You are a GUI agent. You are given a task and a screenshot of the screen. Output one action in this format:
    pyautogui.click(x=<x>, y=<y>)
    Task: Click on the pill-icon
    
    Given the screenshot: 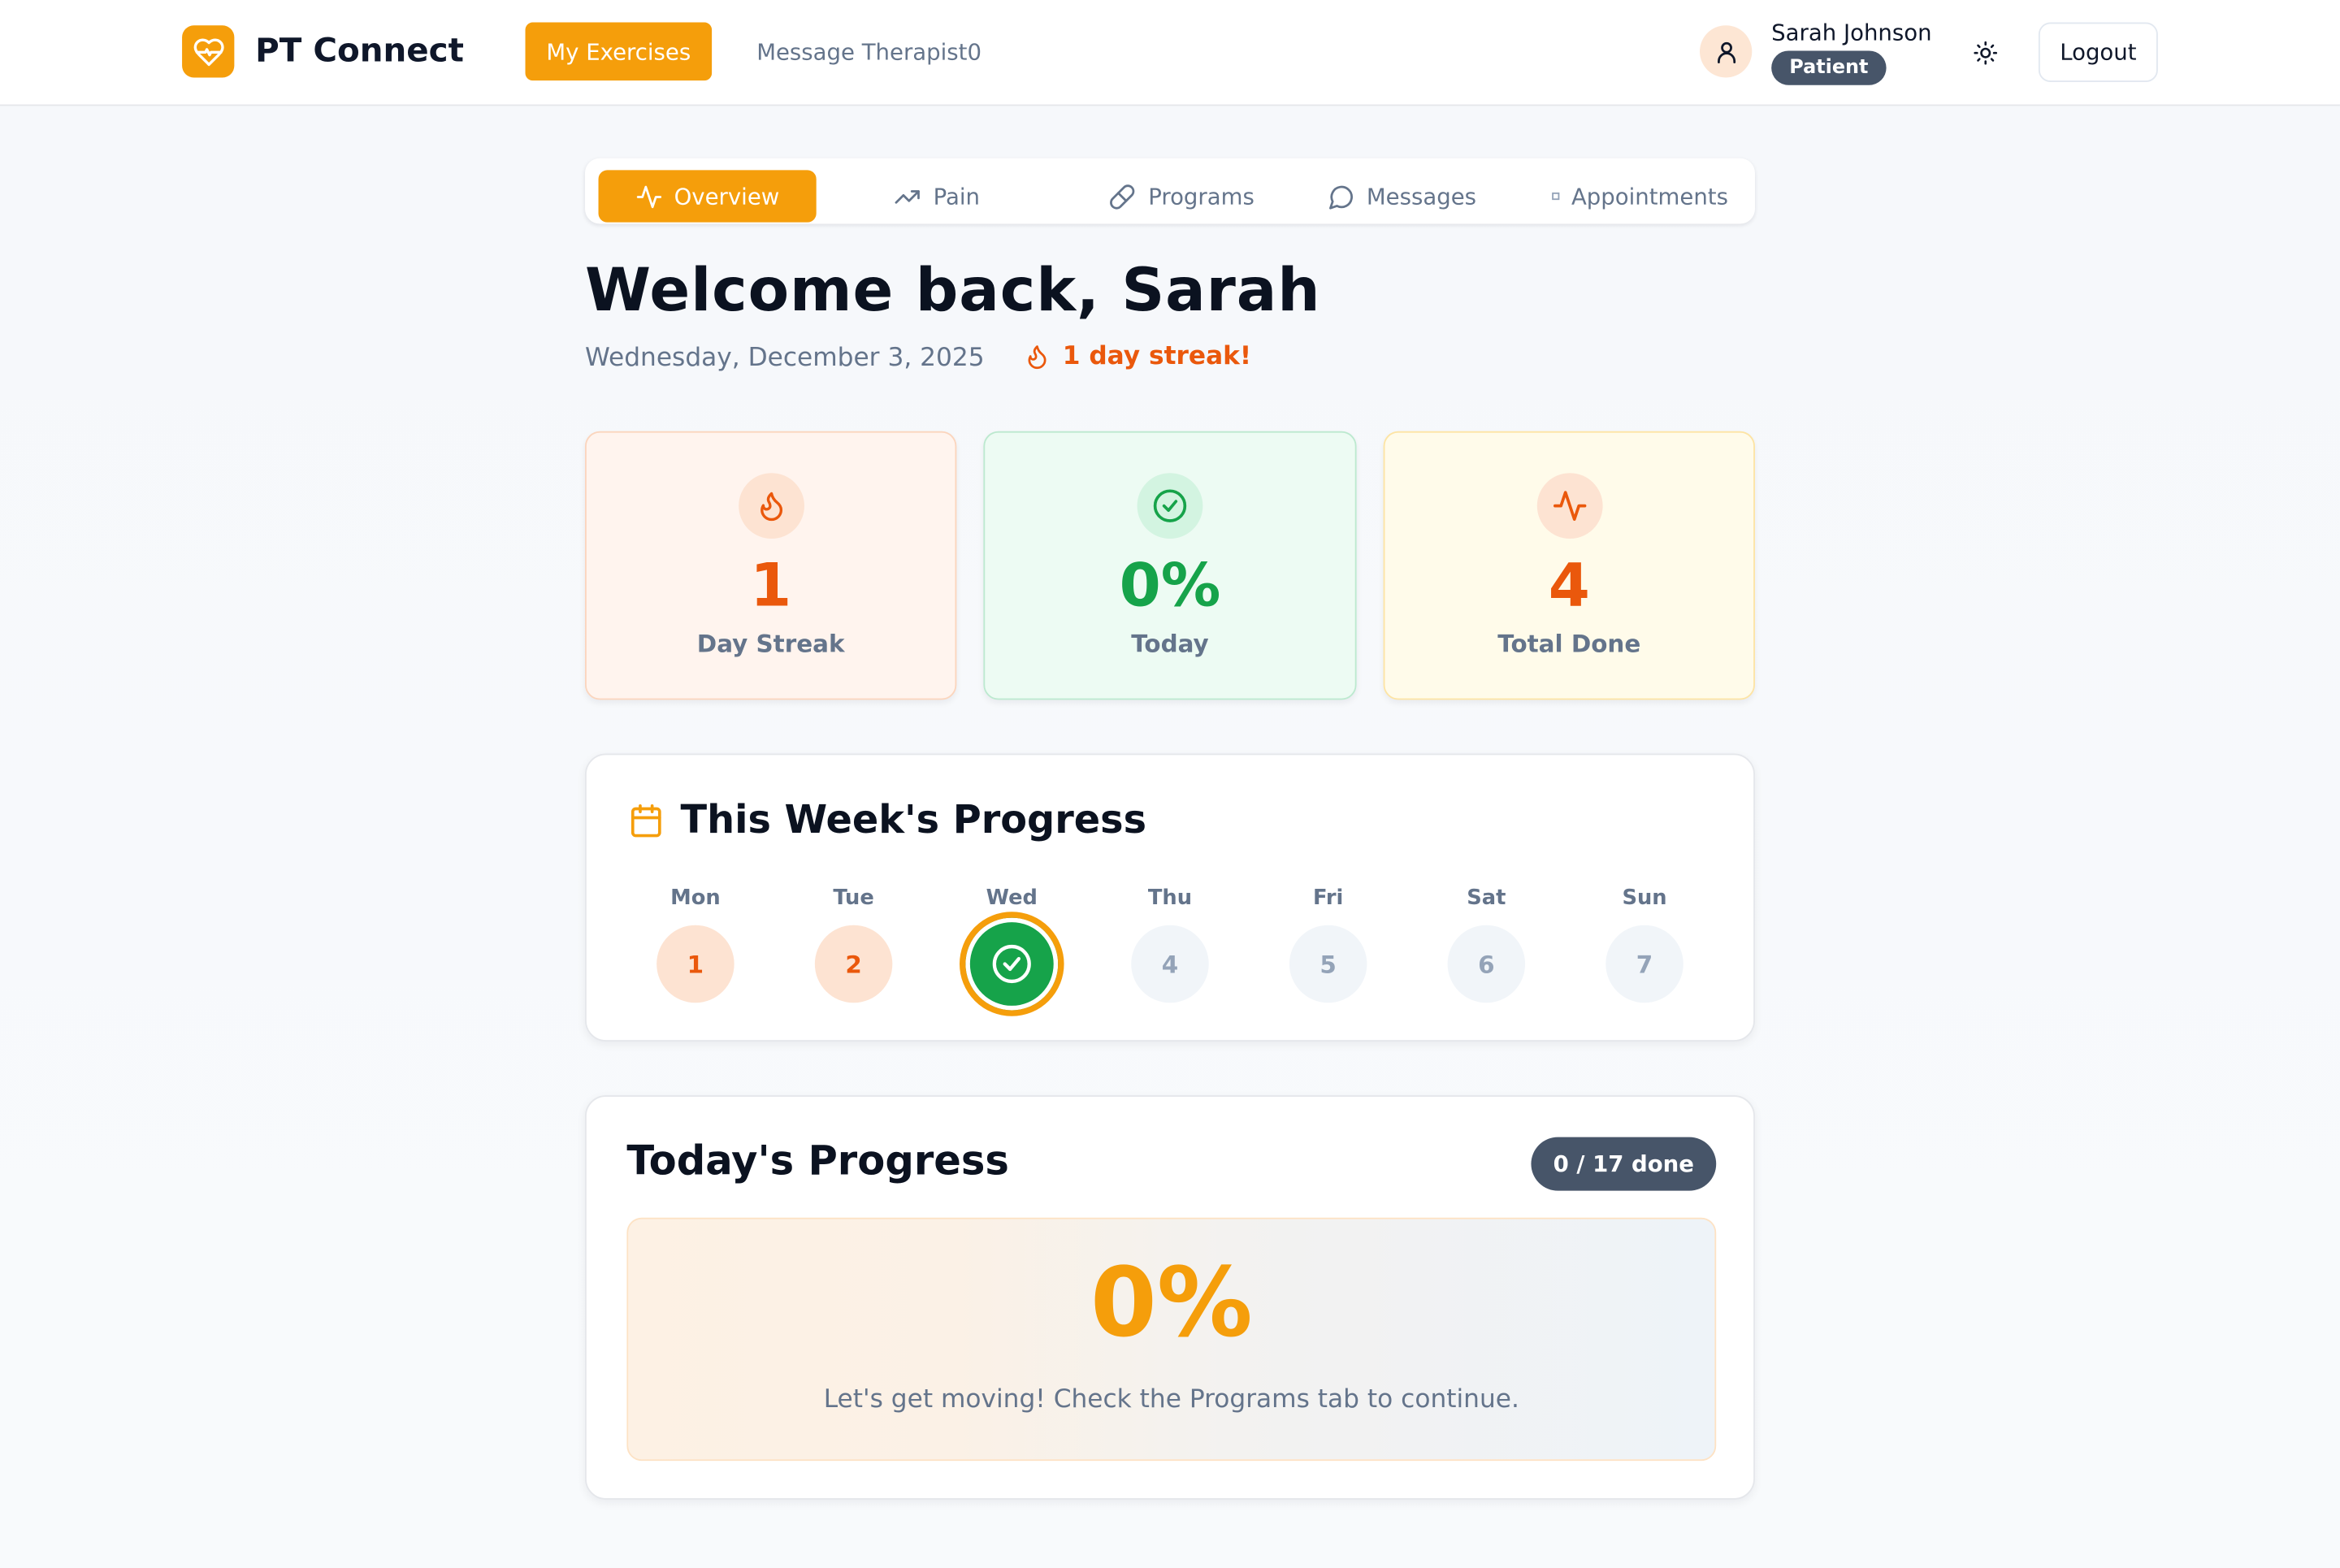 What is the action you would take?
    pyautogui.click(x=1123, y=196)
    